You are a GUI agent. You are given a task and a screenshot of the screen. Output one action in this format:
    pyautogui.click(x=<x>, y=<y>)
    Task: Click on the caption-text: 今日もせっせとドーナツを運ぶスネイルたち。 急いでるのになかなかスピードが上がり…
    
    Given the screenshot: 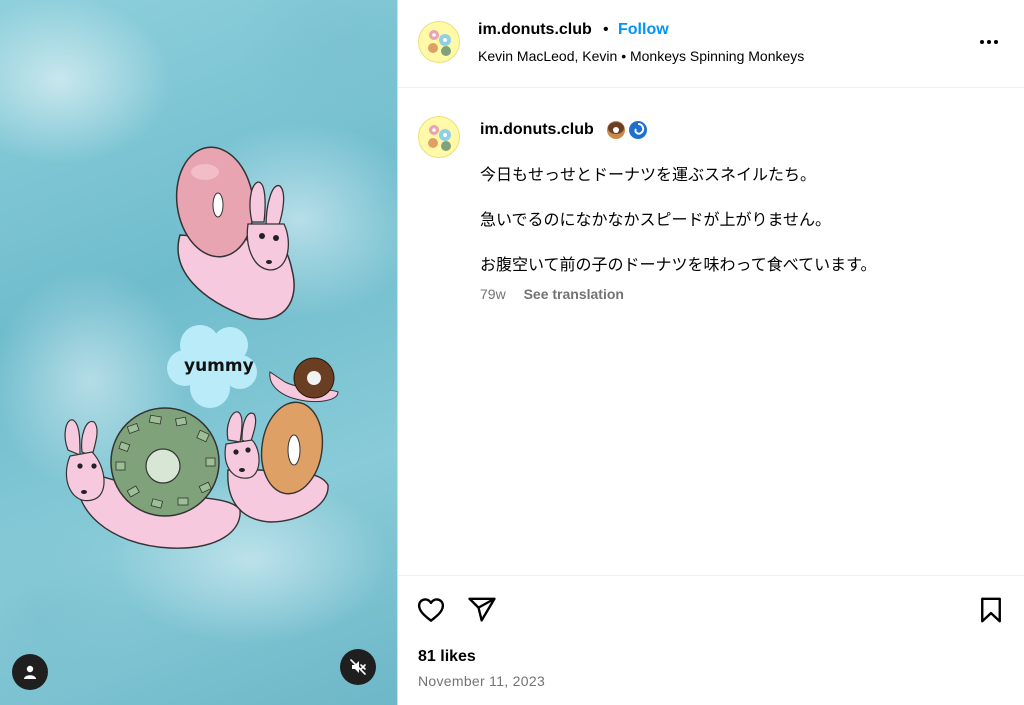 What is the action you would take?
    pyautogui.click(x=740, y=231)
    